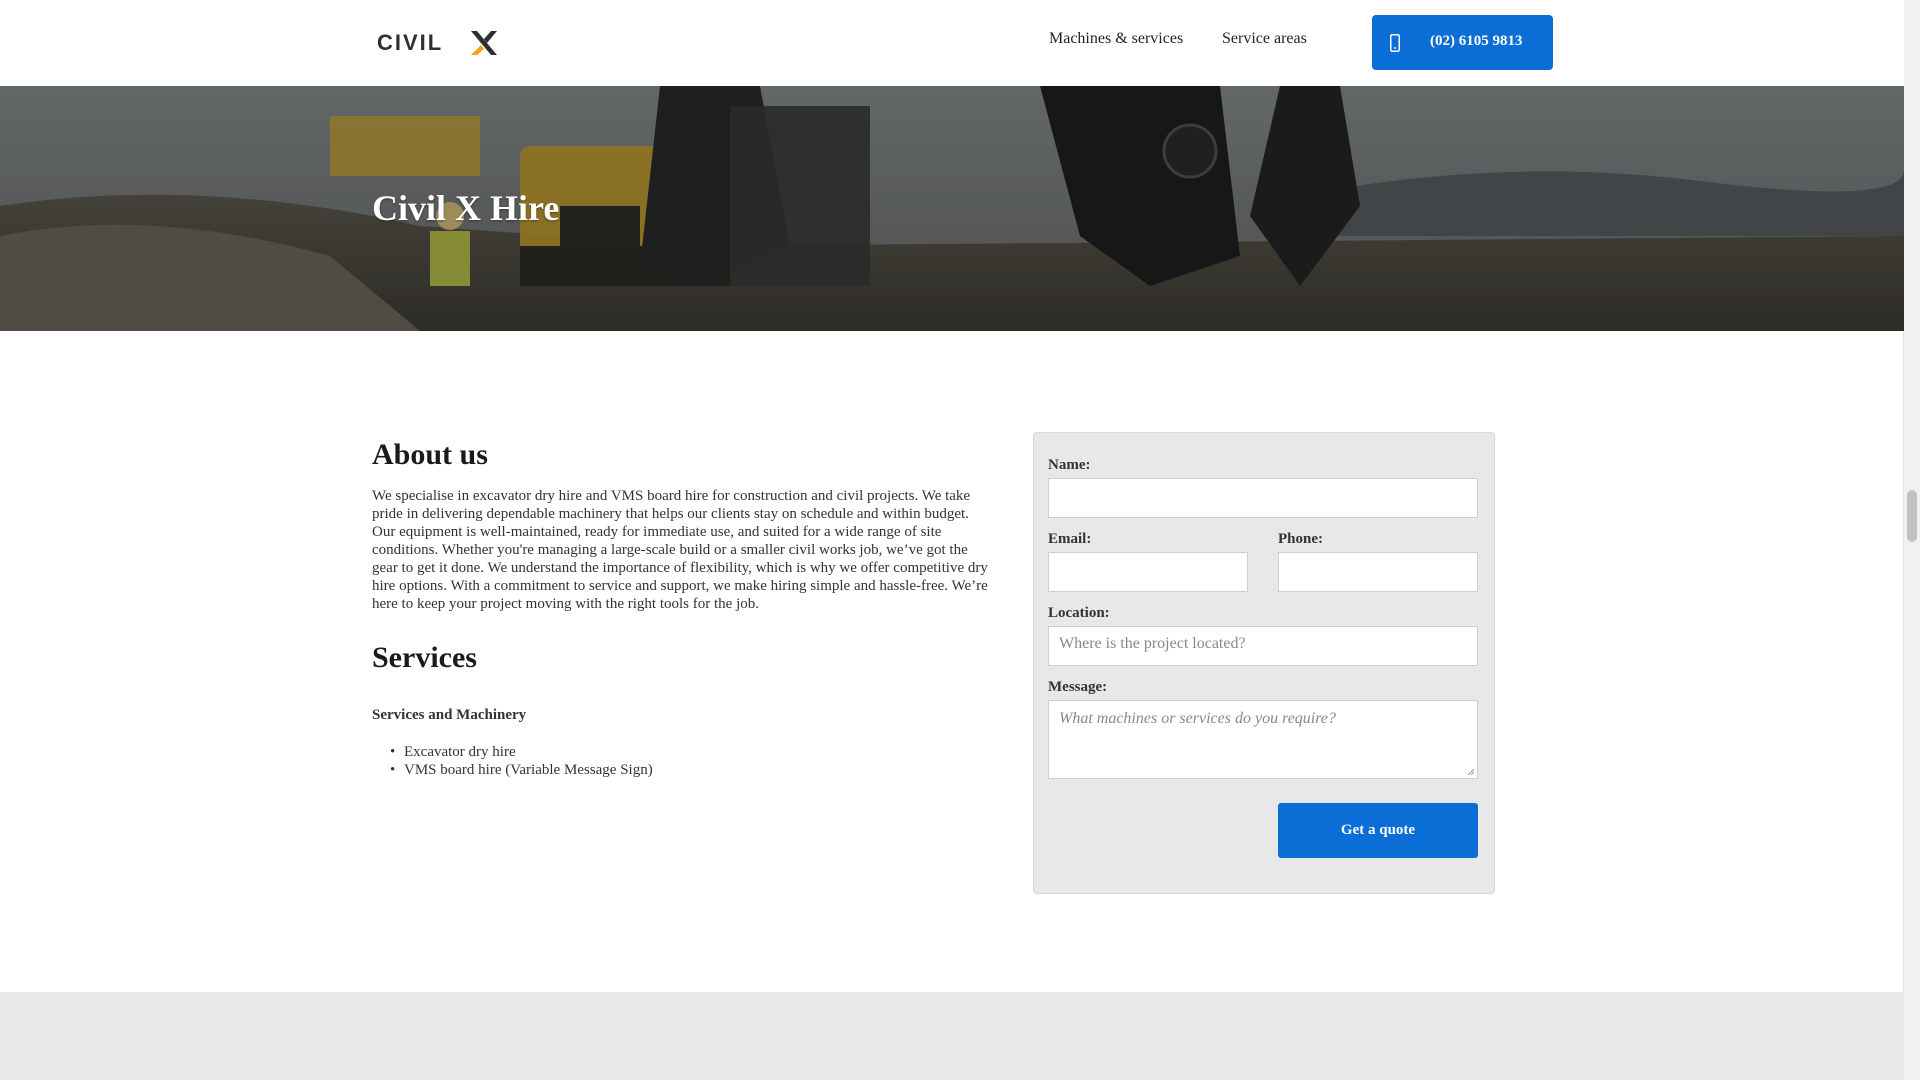 Image resolution: width=1920 pixels, height=1080 pixels. What do you see at coordinates (449, 715) in the screenshot?
I see `services-subheading: Services and Machinery` at bounding box center [449, 715].